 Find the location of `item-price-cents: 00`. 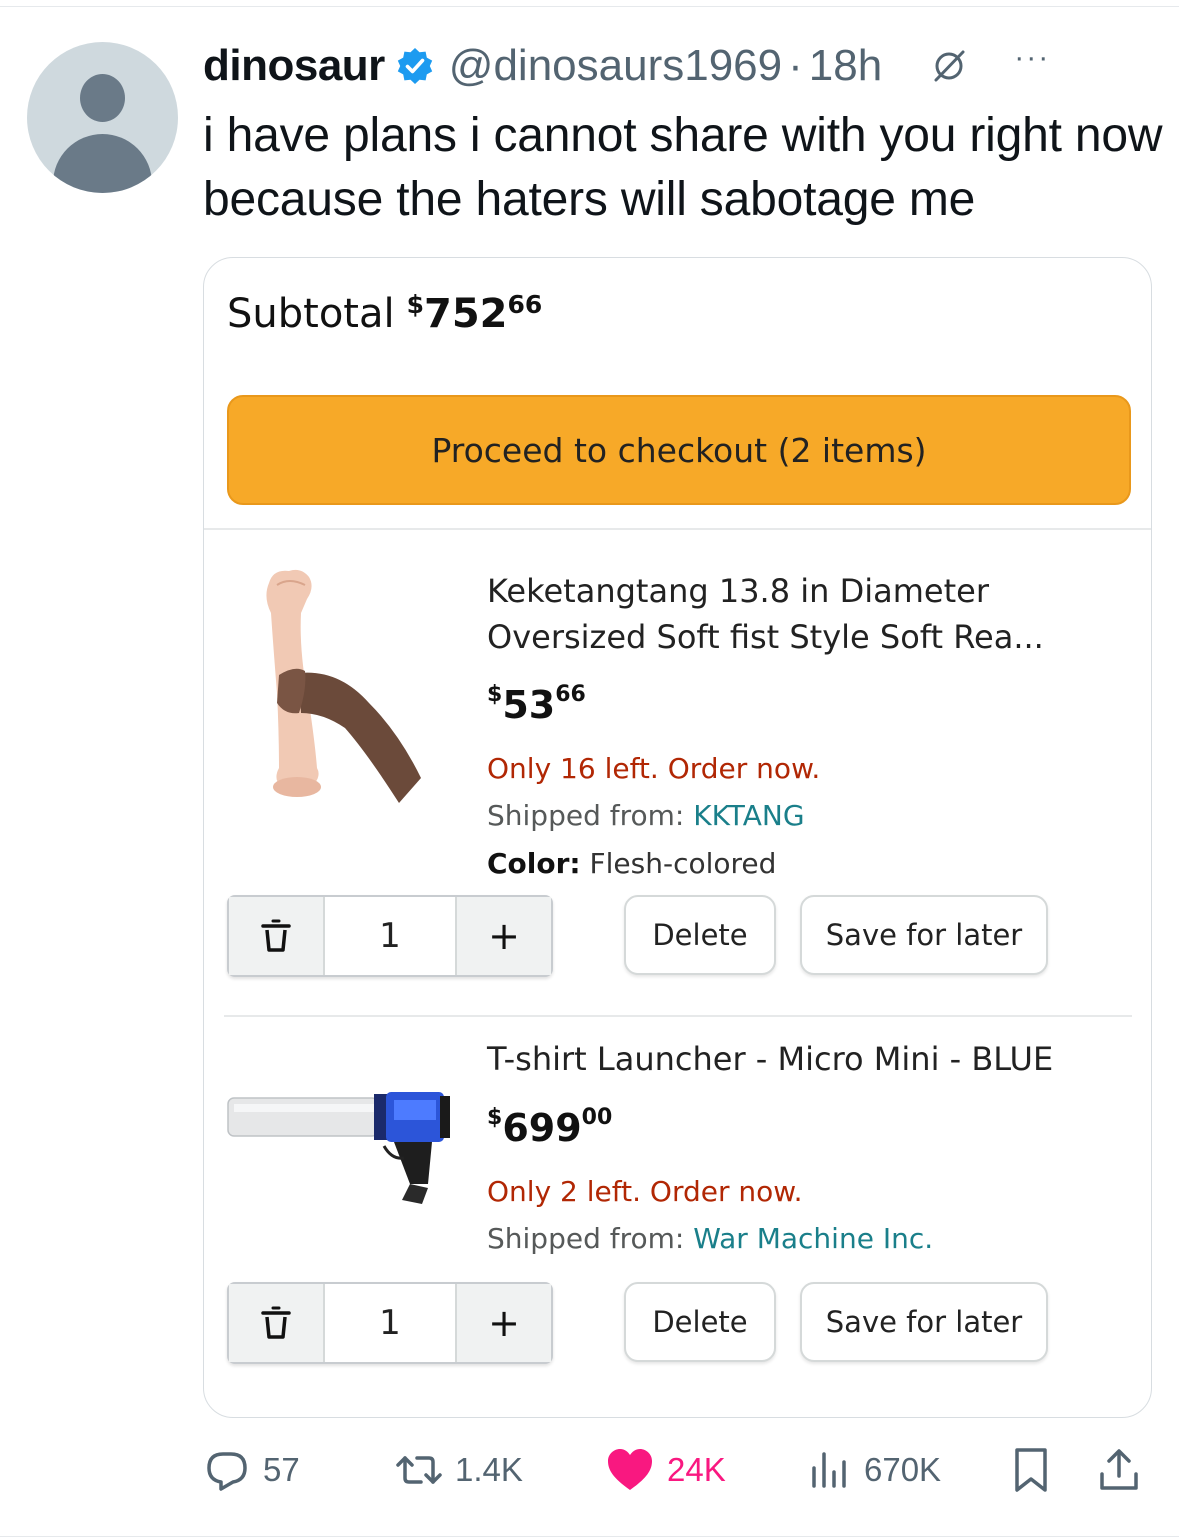

item-price-cents: 00 is located at coordinates (597, 1117).